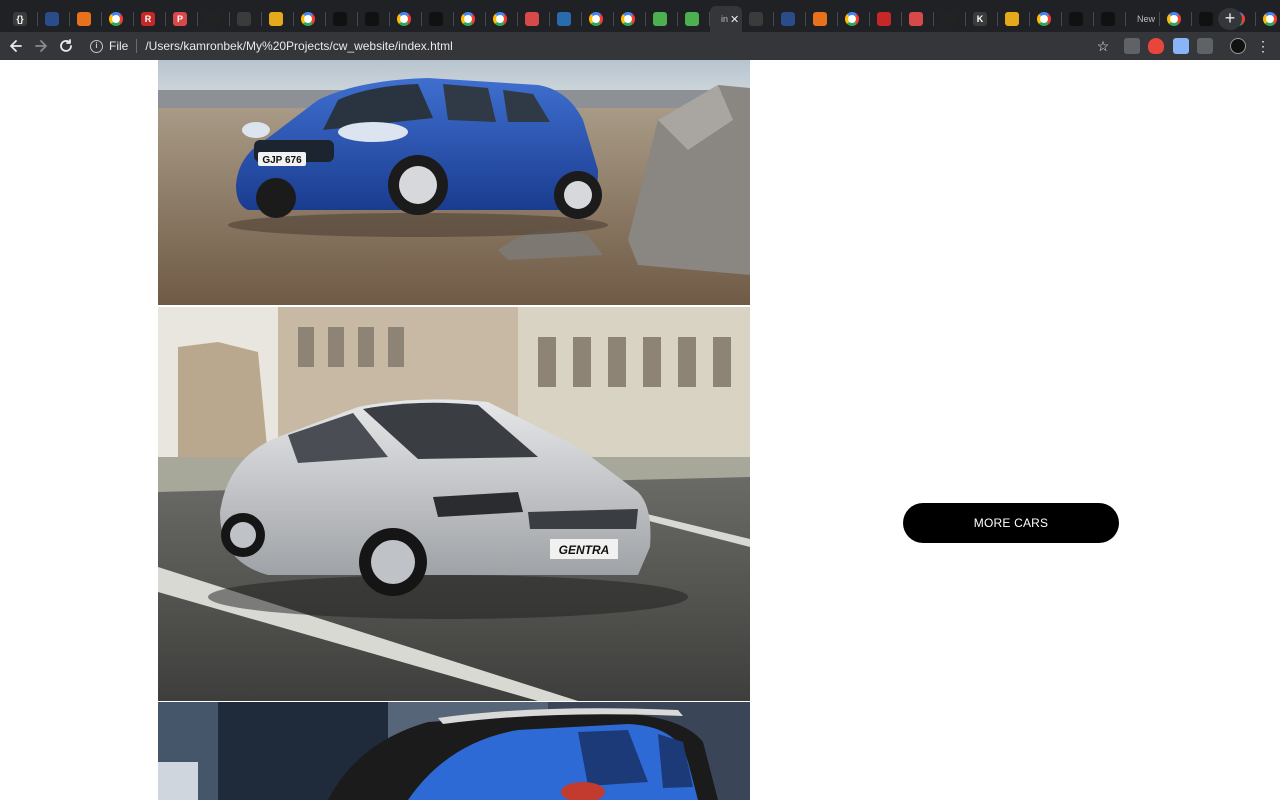 The width and height of the screenshot is (1280, 800). I want to click on image-extension-icon, so click(1181, 46).